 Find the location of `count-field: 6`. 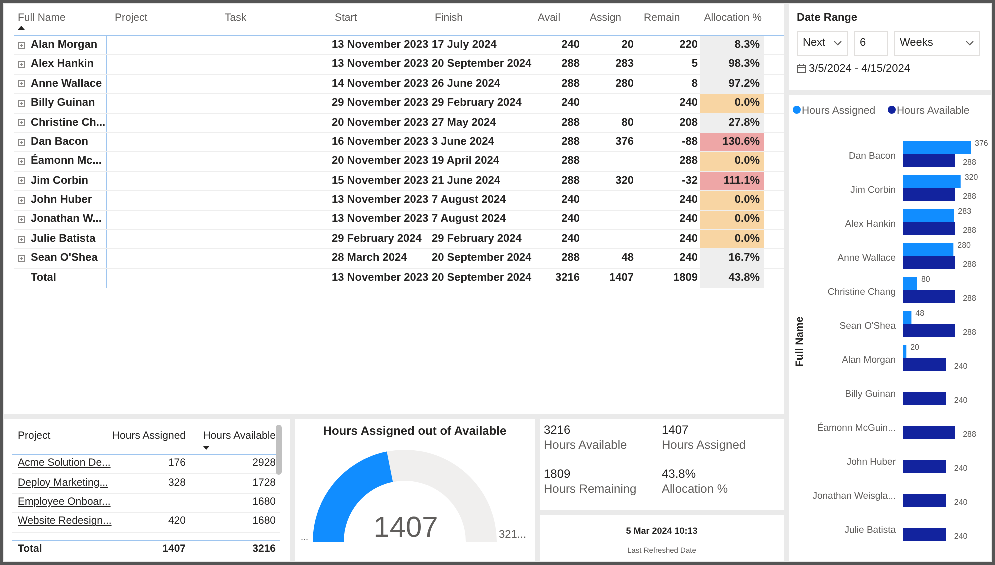

count-field: 6 is located at coordinates (871, 43).